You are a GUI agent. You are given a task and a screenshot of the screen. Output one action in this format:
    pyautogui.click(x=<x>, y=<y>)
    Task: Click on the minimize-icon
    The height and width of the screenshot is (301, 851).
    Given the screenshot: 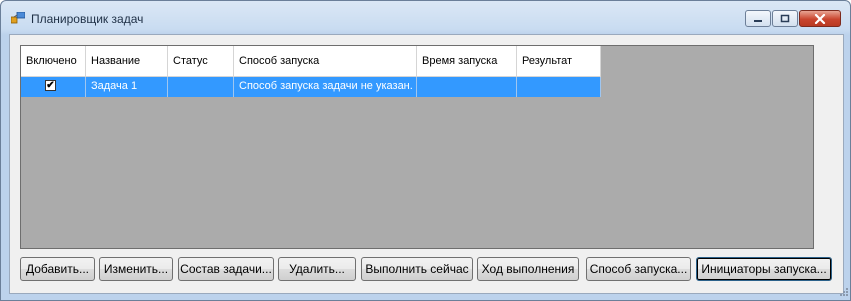 What is the action you would take?
    pyautogui.click(x=758, y=20)
    